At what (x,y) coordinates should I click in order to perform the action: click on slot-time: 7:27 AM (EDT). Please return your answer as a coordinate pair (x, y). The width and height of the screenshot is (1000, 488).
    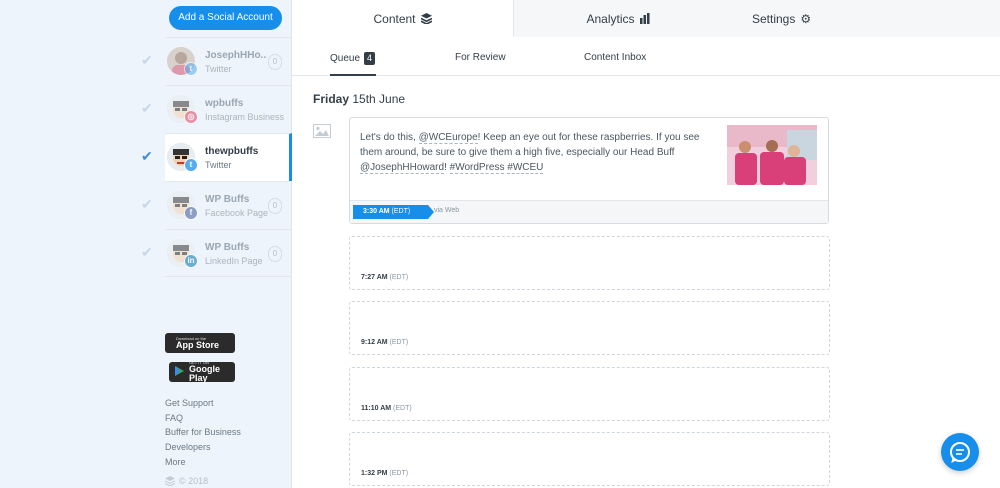
    Looking at the image, I should click on (384, 277).